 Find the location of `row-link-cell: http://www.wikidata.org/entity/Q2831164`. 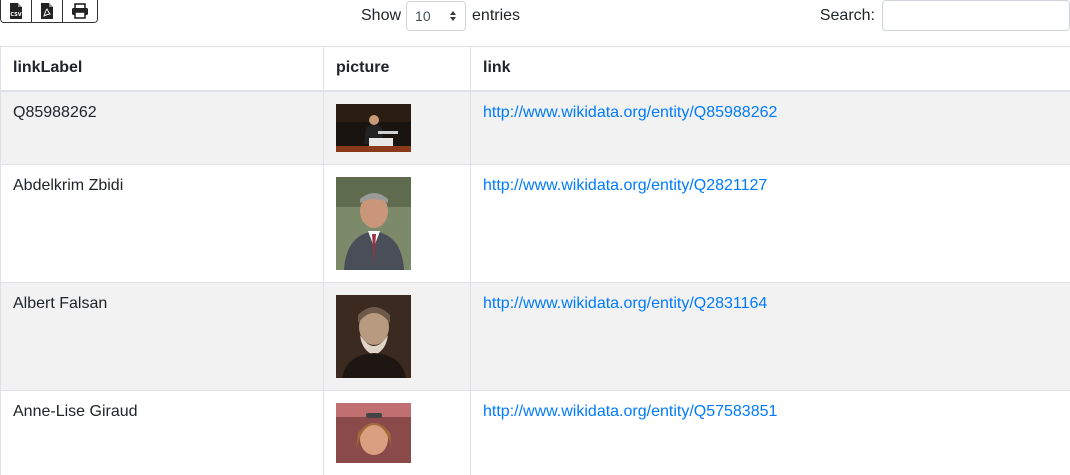

row-link-cell: http://www.wikidata.org/entity/Q2831164 is located at coordinates (770, 336).